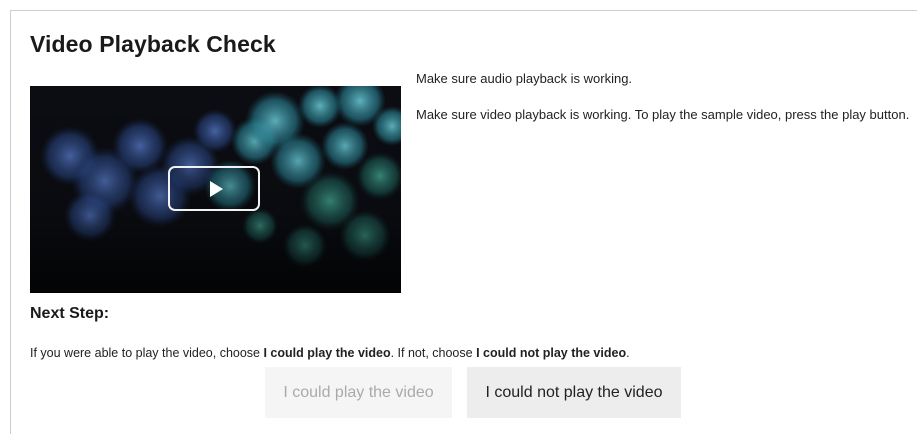 The height and width of the screenshot is (434, 917). I want to click on play-icon, so click(216, 188).